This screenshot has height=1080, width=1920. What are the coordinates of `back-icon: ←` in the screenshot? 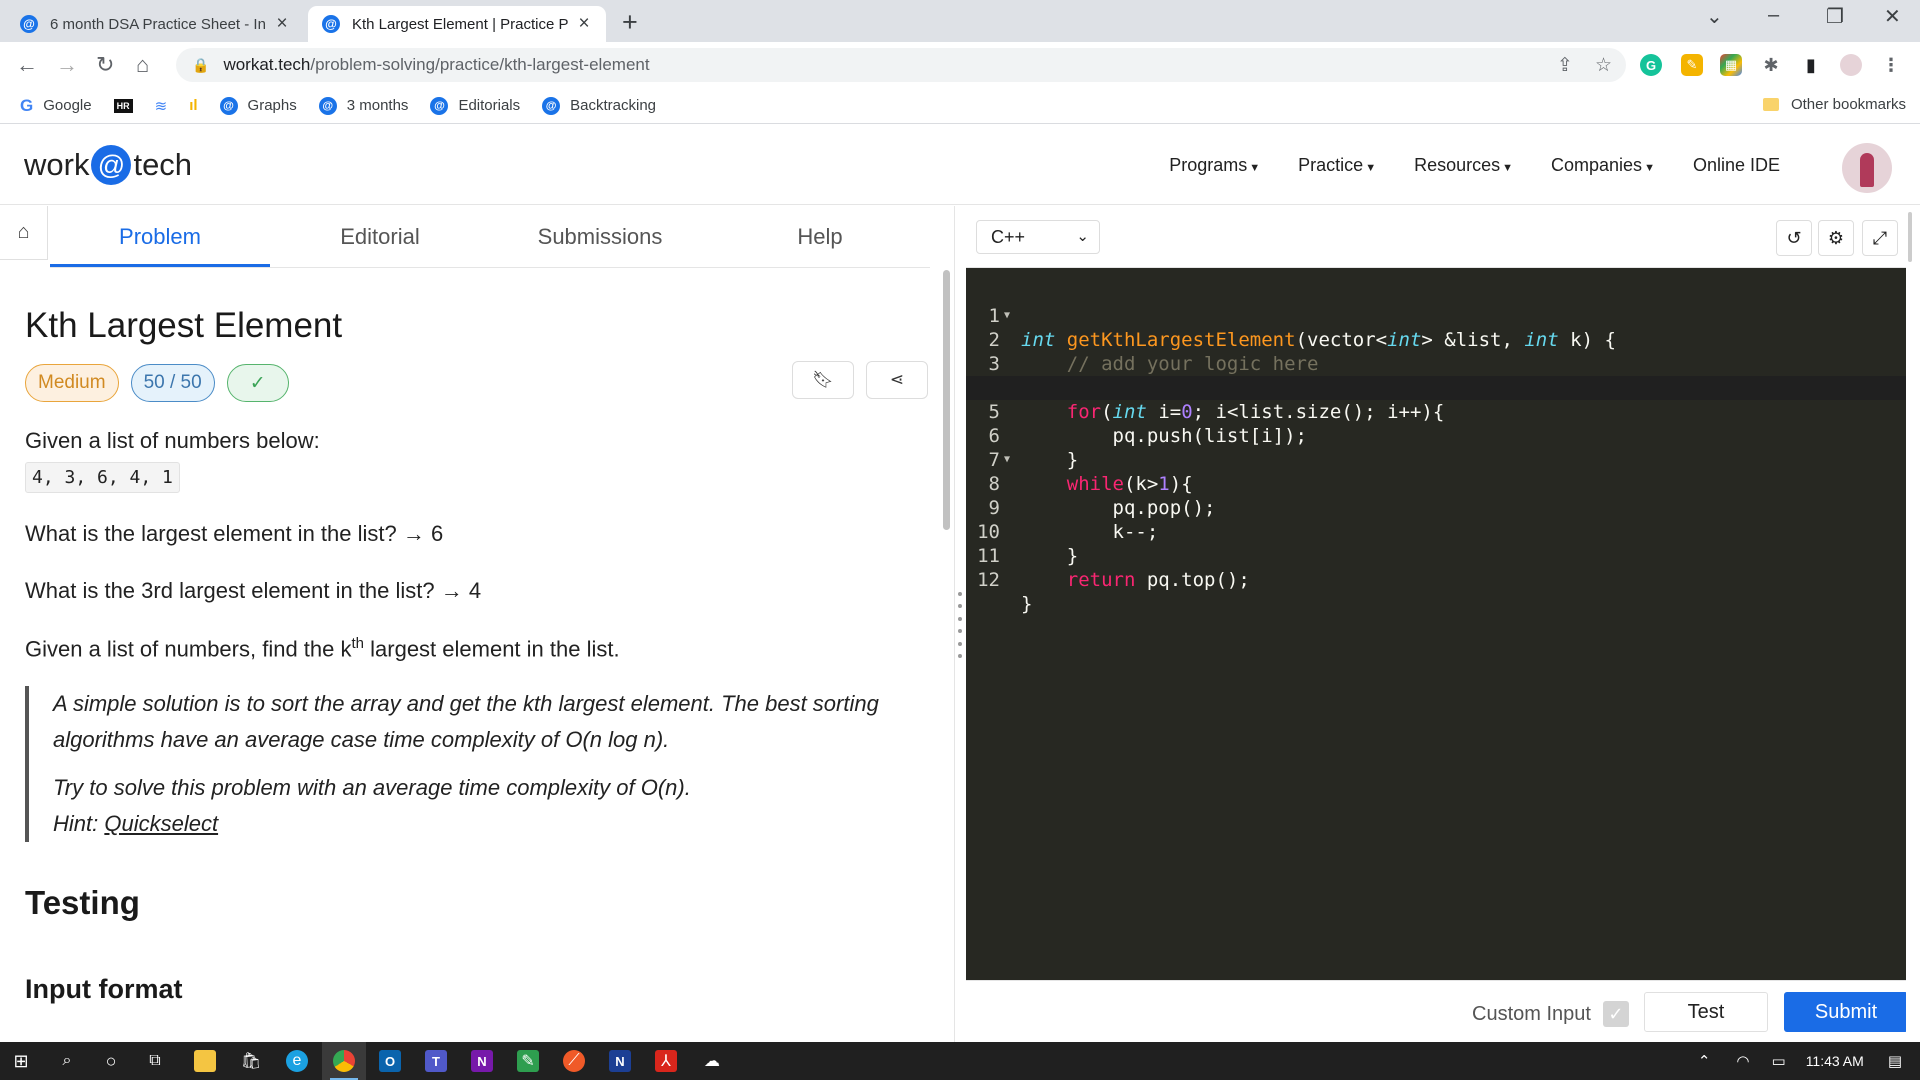 It's located at (27, 65).